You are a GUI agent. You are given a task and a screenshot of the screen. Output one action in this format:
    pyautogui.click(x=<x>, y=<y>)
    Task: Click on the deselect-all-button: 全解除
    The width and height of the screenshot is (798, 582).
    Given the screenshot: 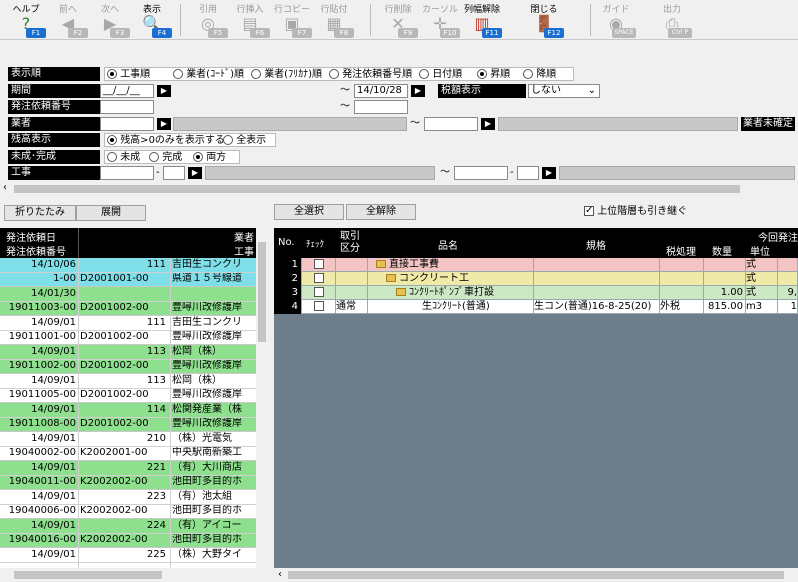 What is the action you would take?
    pyautogui.click(x=381, y=212)
    